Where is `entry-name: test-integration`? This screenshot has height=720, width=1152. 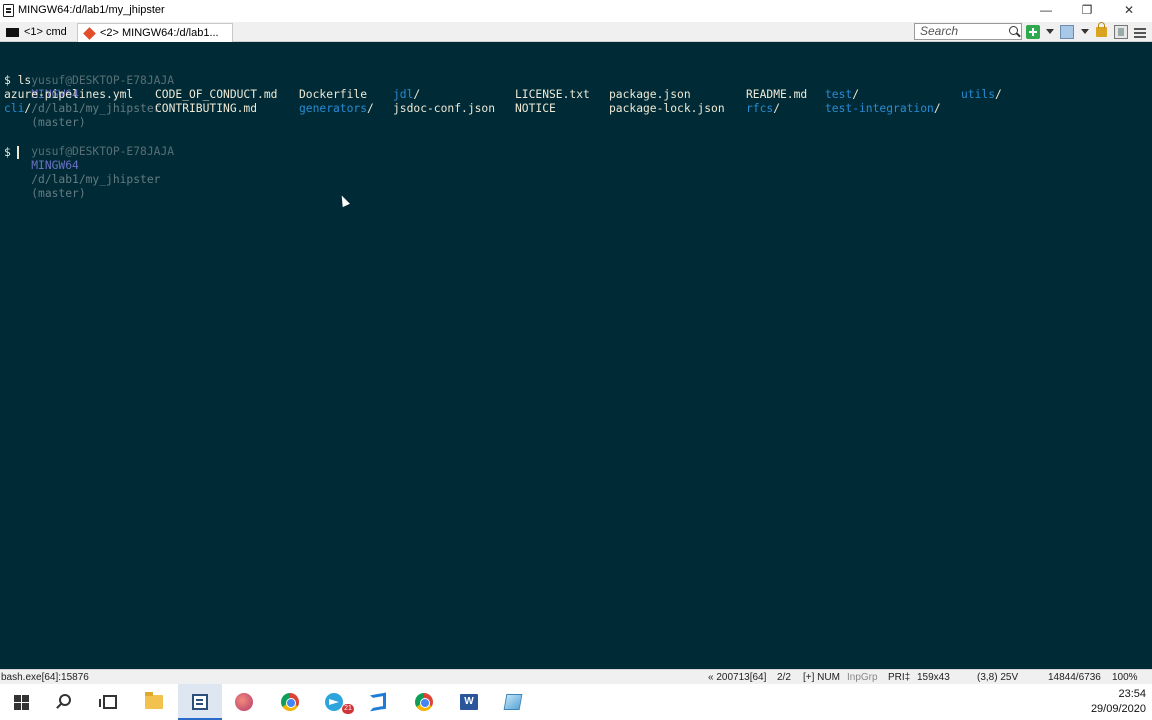
entry-name: test-integration is located at coordinates (879, 108).